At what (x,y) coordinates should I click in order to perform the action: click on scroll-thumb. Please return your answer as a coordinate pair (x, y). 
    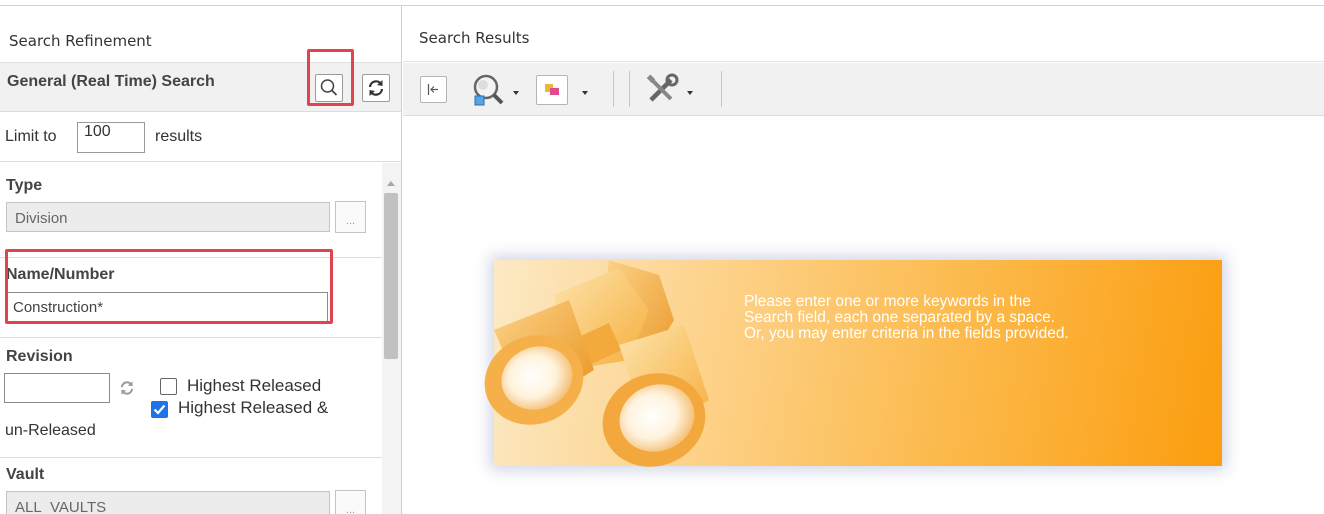
    Looking at the image, I should click on (391, 276).